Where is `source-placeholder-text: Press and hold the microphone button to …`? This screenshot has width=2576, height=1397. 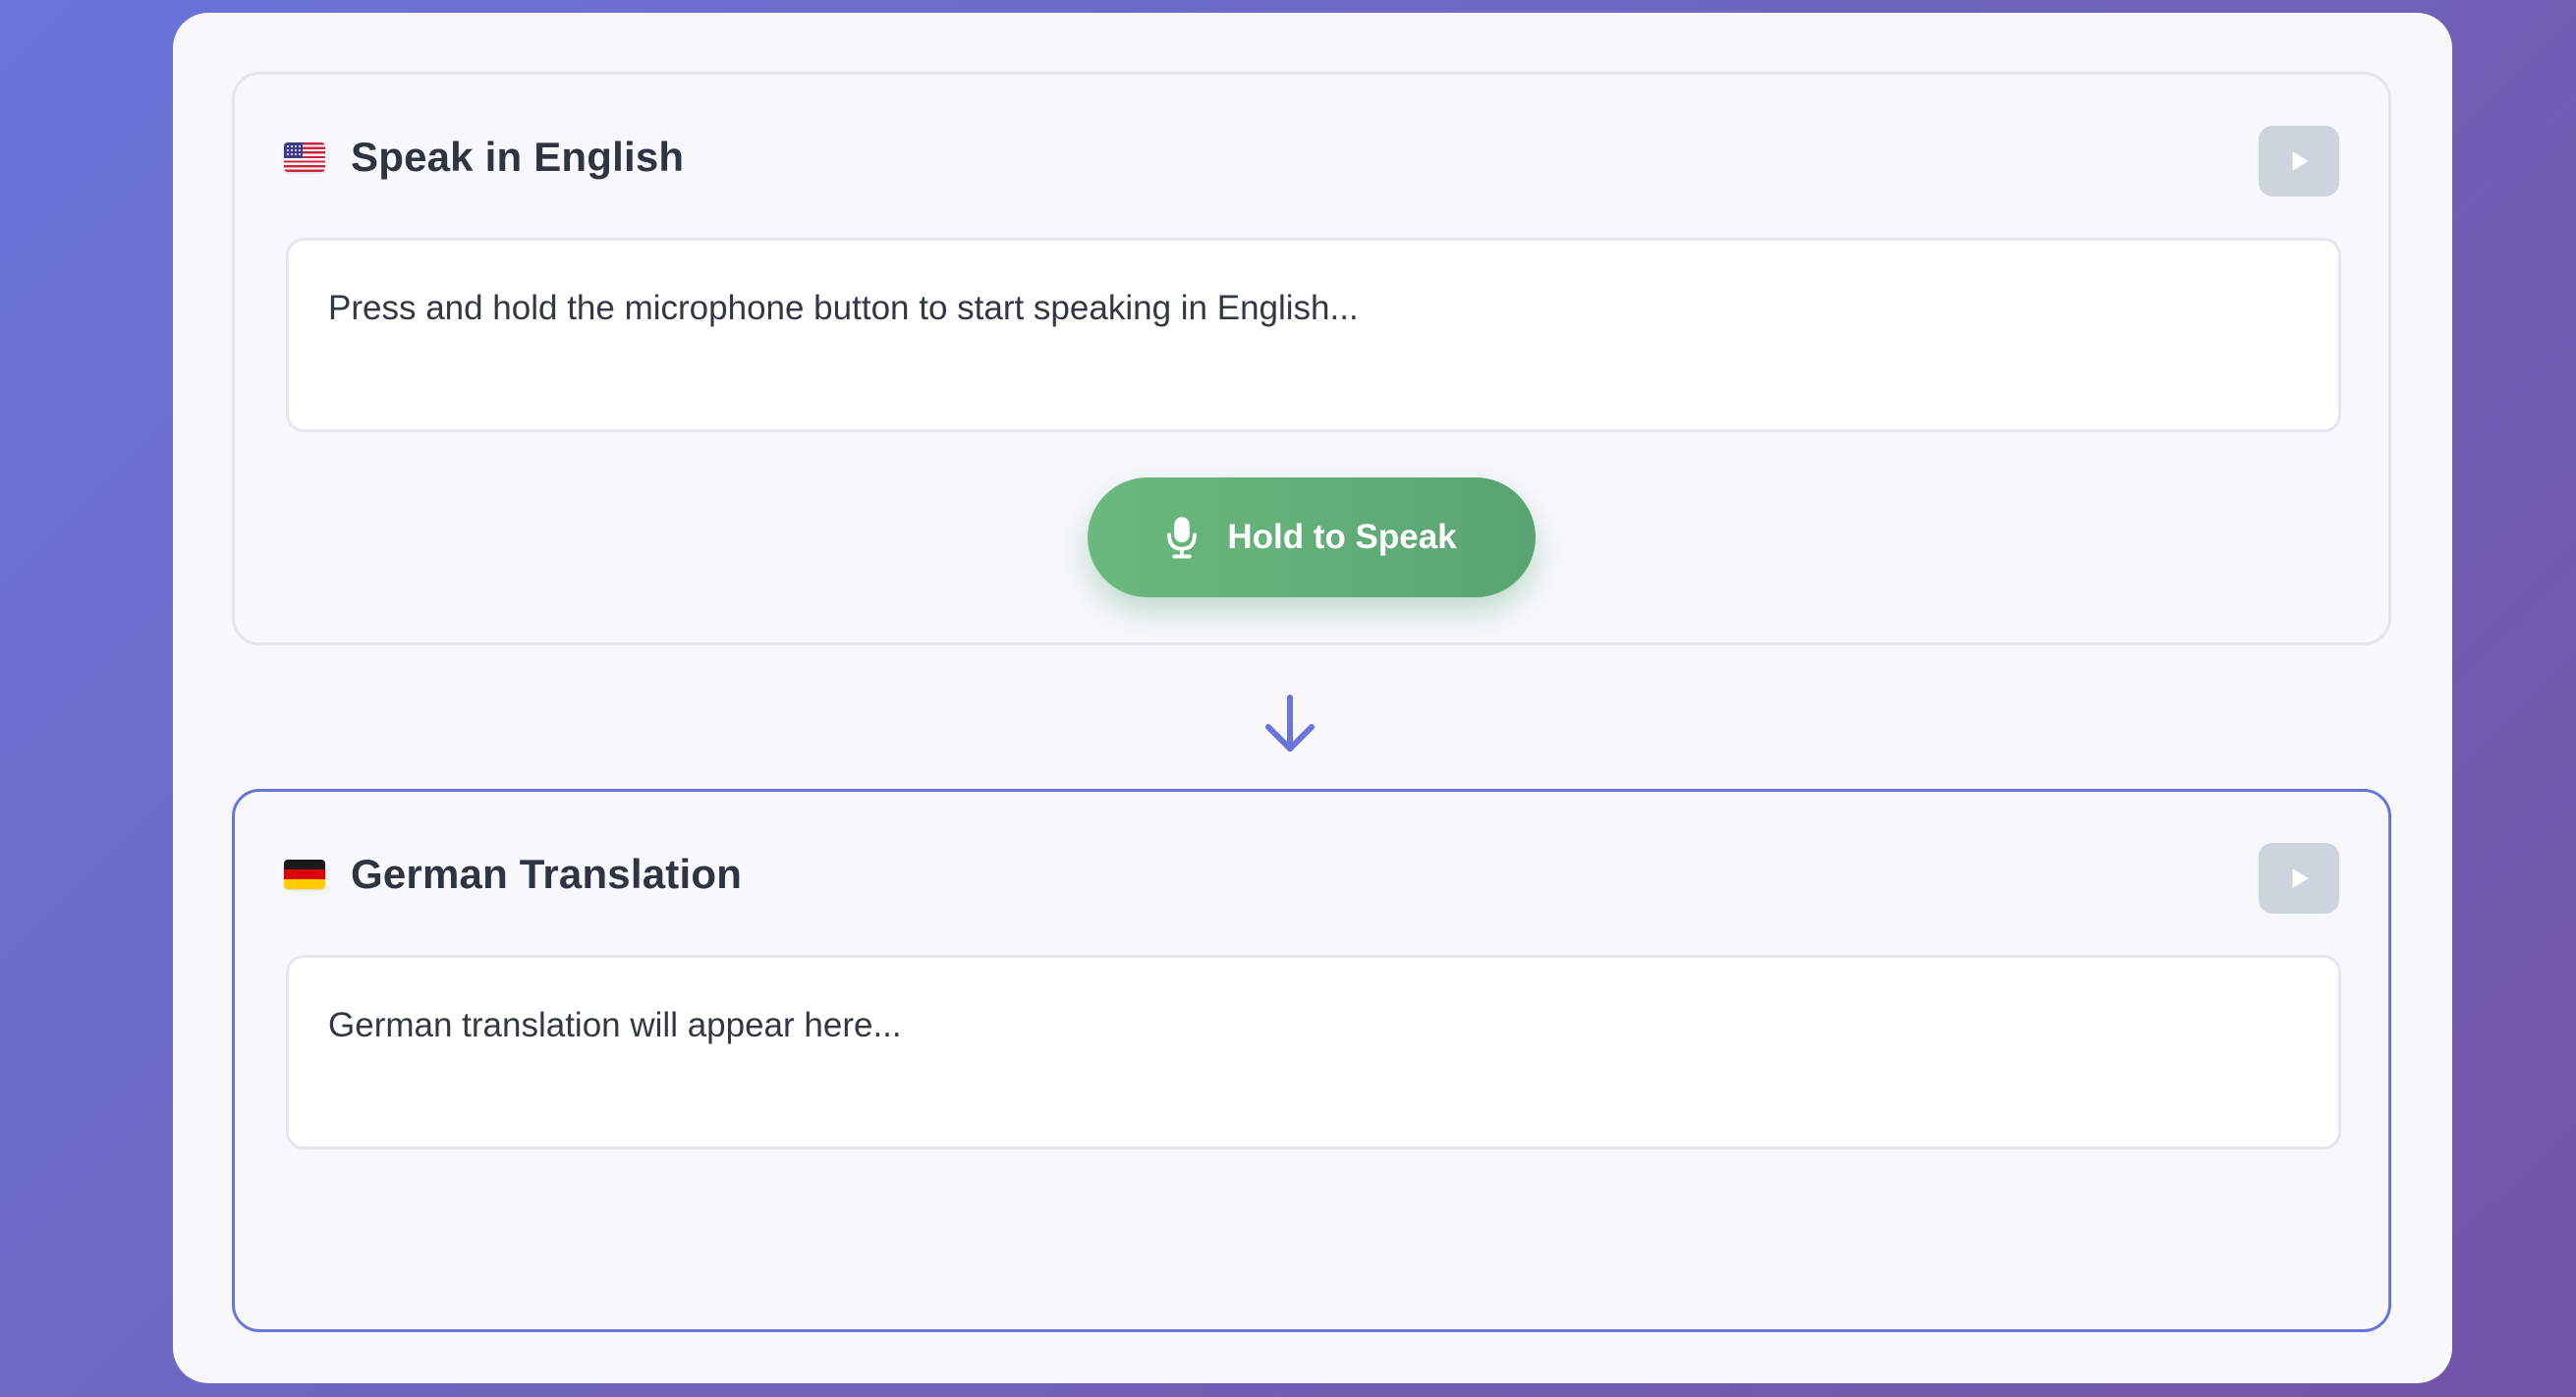
source-placeholder-text: Press and hold the microphone button to … is located at coordinates (843, 308).